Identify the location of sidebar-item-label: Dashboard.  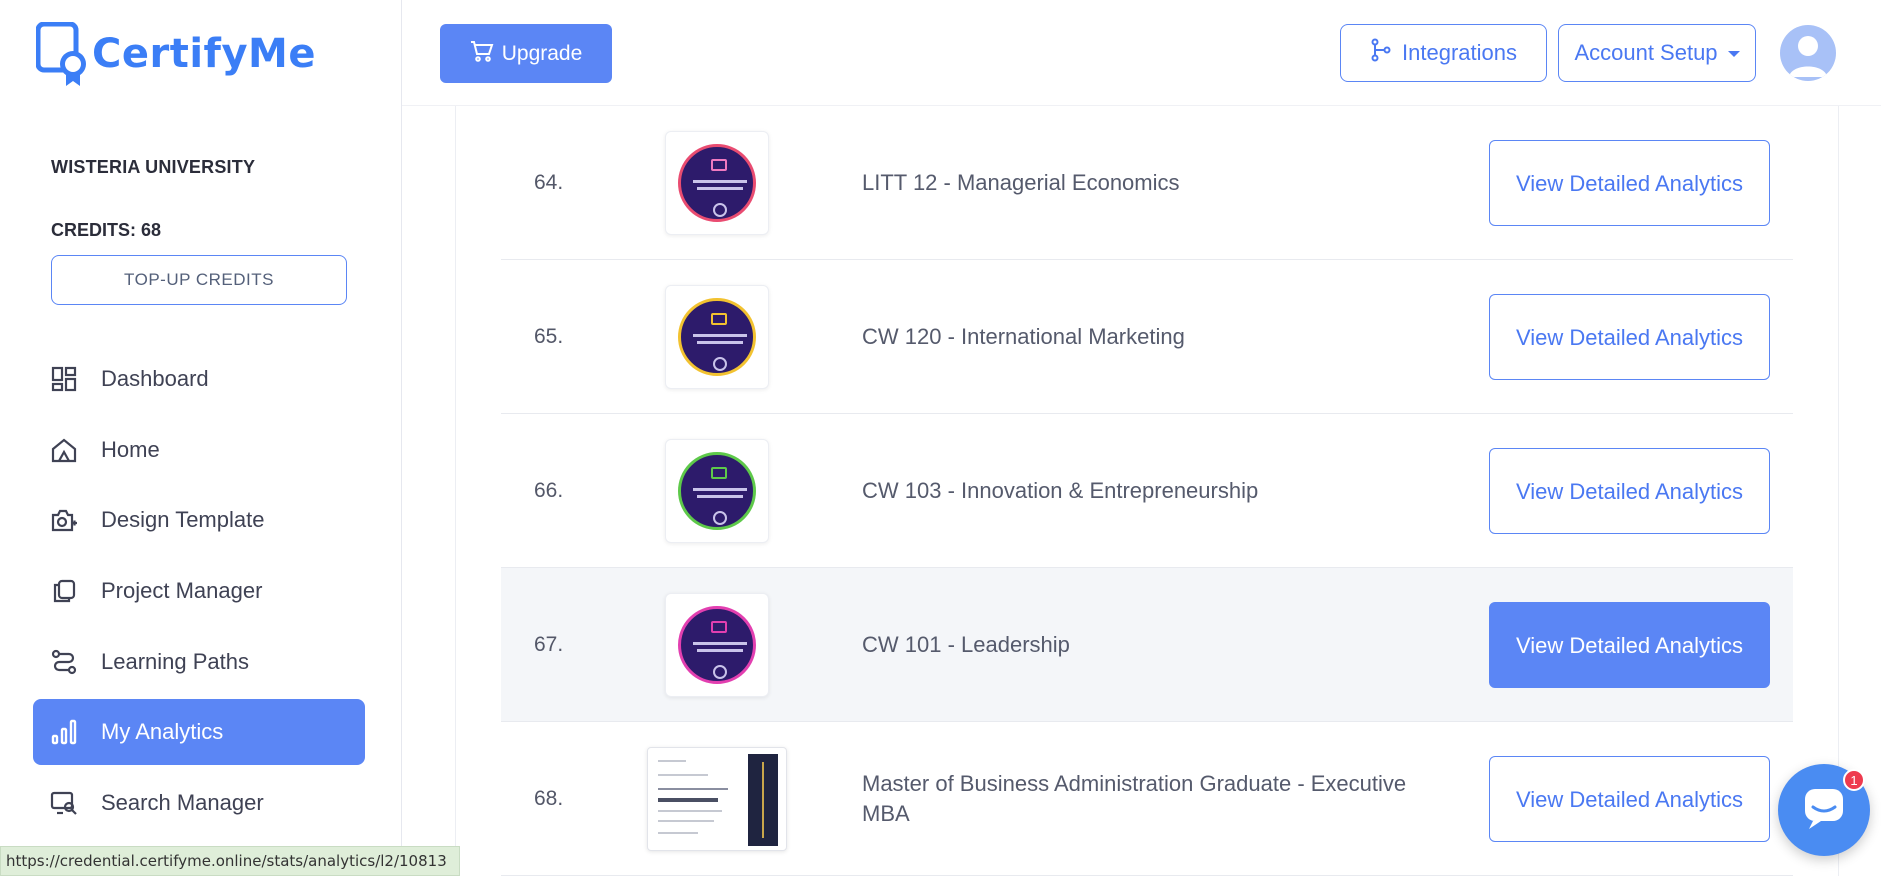
(155, 378).